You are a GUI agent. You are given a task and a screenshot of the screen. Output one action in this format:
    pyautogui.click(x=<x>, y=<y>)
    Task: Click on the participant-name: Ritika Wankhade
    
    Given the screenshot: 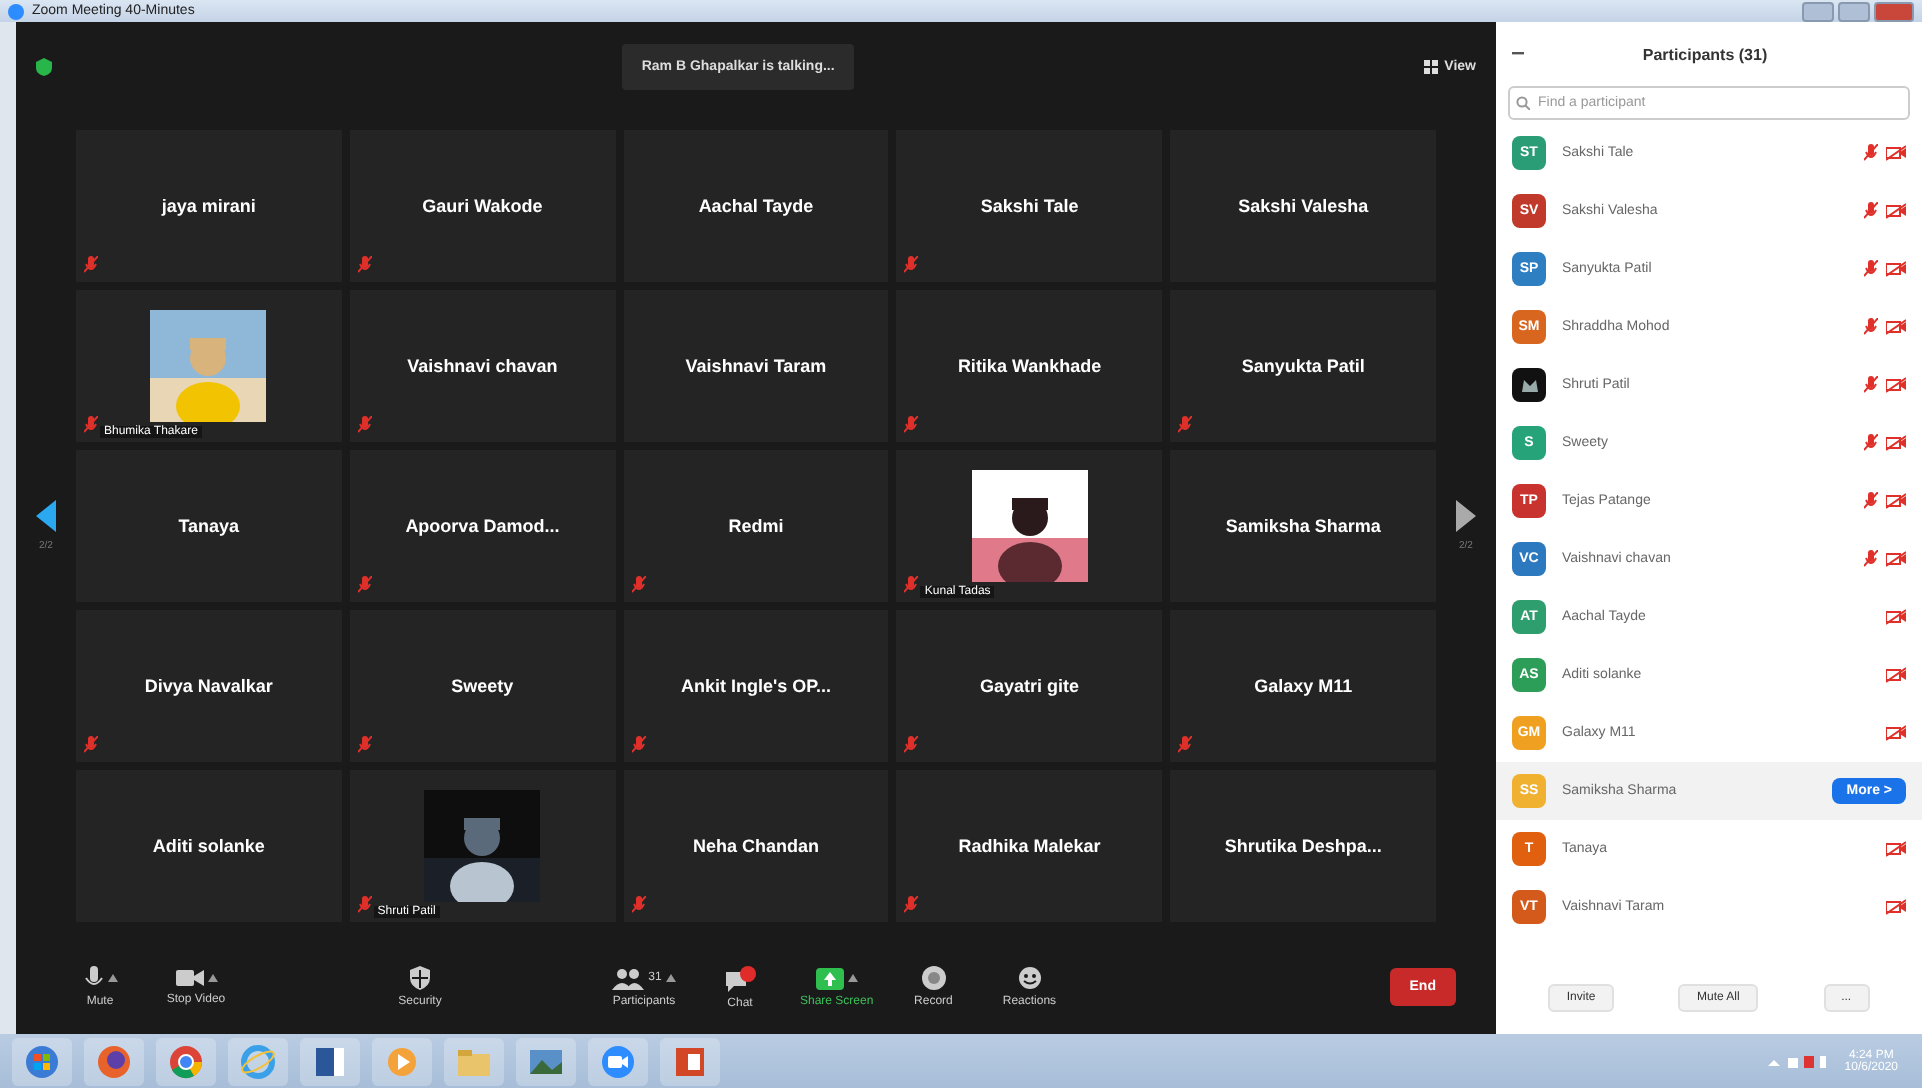 What is the action you would take?
    pyautogui.click(x=1029, y=366)
    